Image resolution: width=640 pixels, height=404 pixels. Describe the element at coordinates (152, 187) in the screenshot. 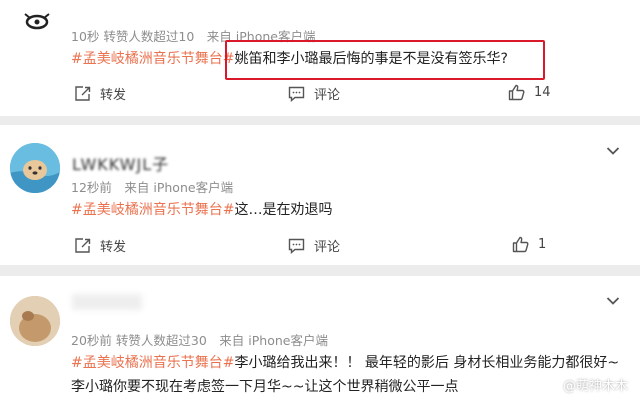

I see `comment-meta: 12秒前 来自 iPhone客户端` at that location.